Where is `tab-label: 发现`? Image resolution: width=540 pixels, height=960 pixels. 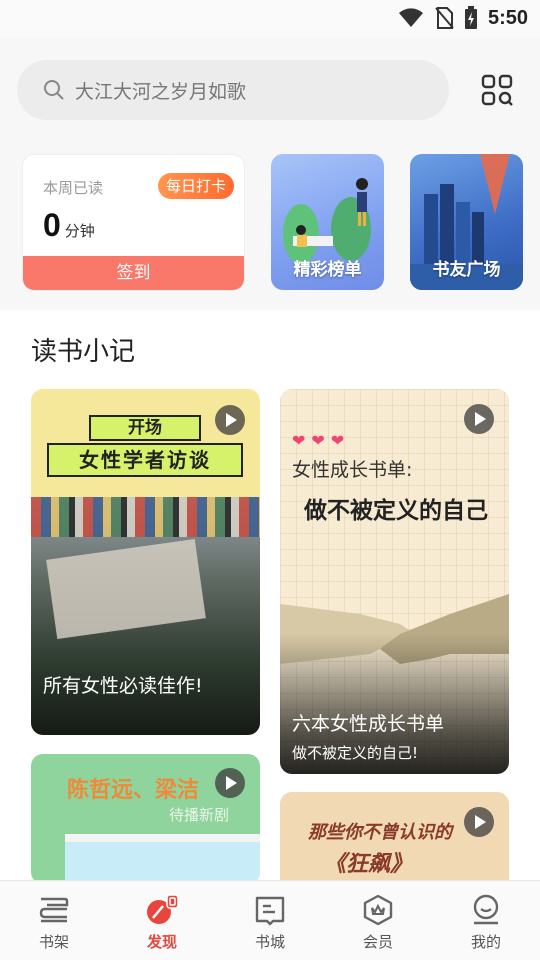 tab-label: 发现 is located at coordinates (161, 942).